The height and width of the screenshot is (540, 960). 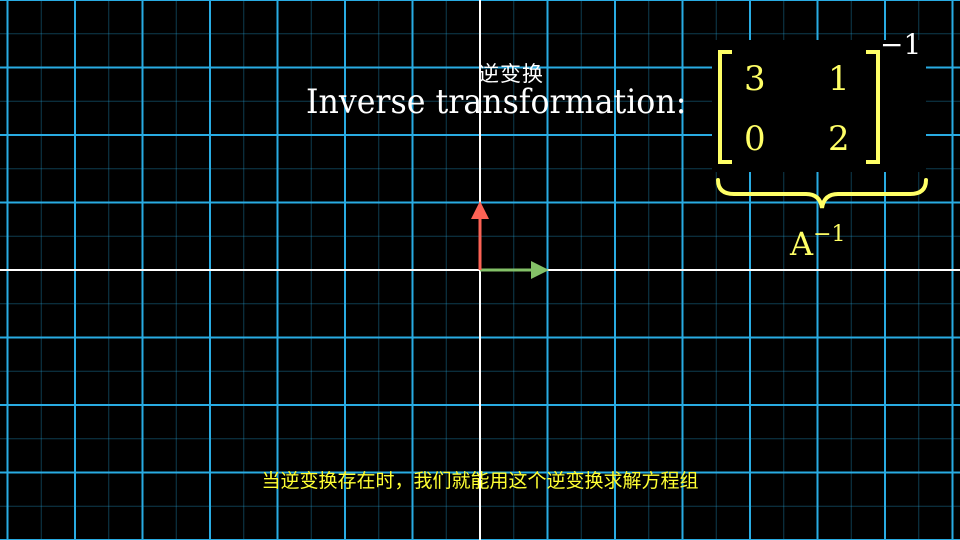 I want to click on matrix-entry-r2c2: 2, so click(x=839, y=139).